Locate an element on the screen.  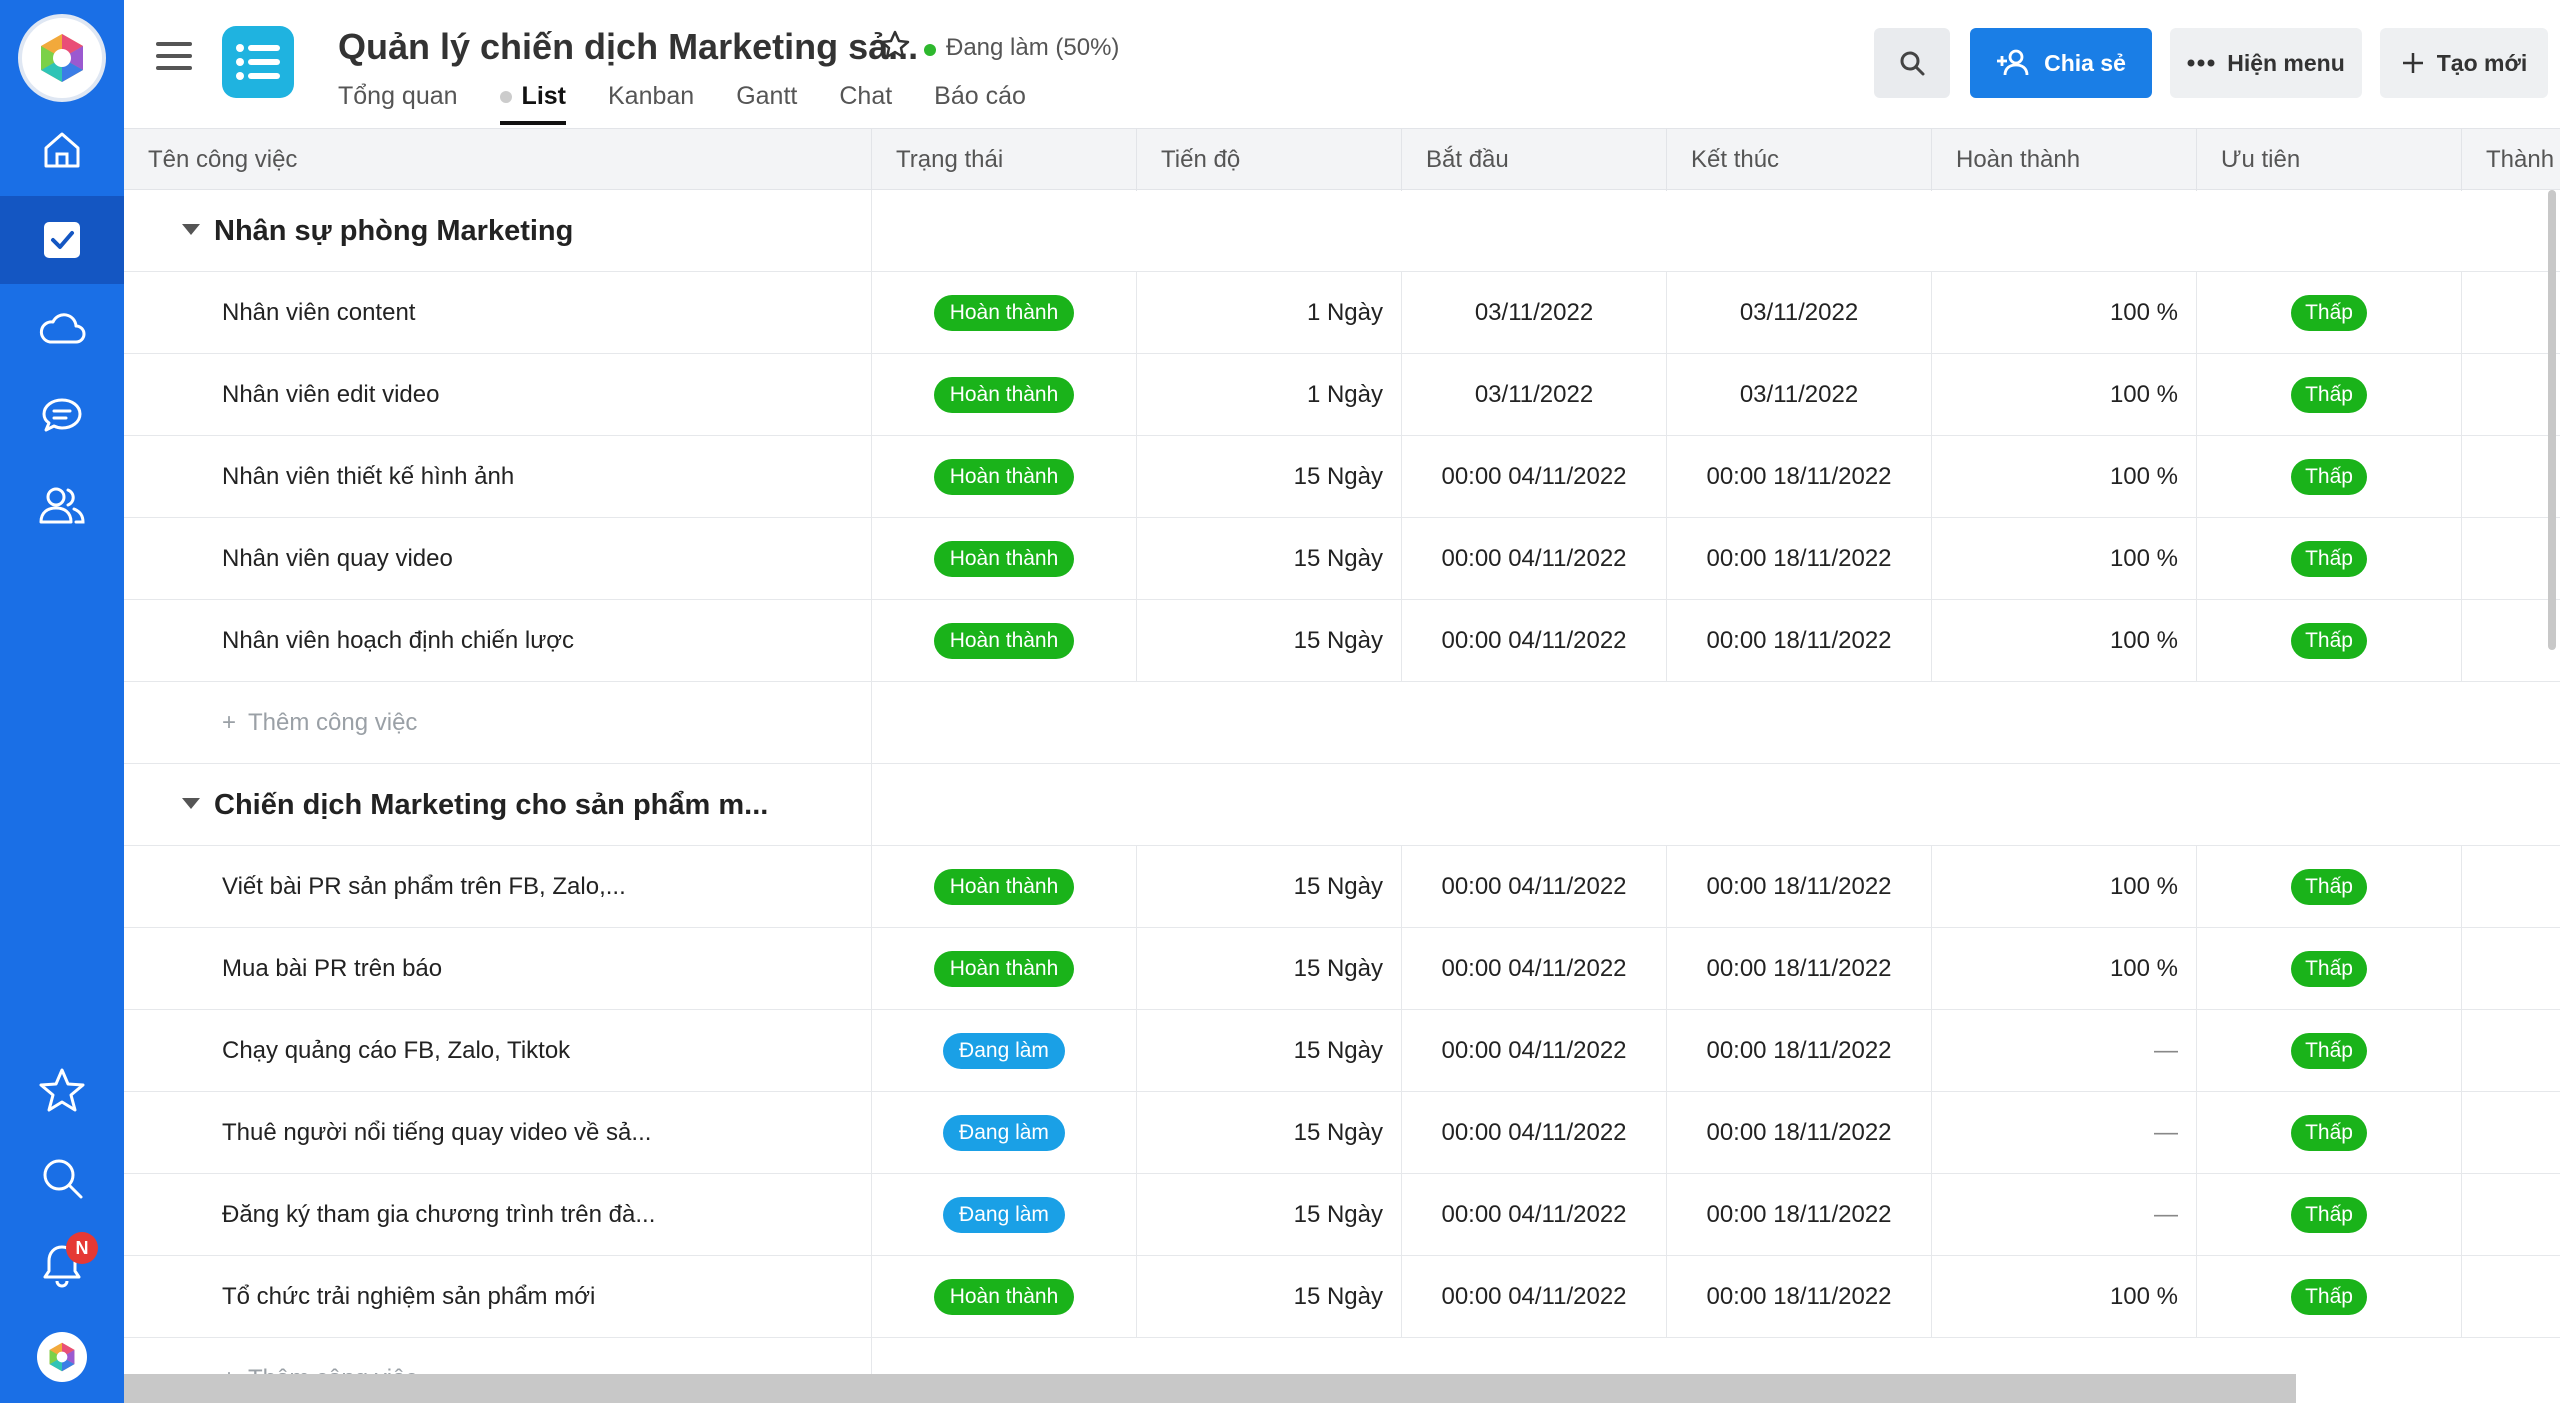
col-end: Kết thúc is located at coordinates (1799, 160).